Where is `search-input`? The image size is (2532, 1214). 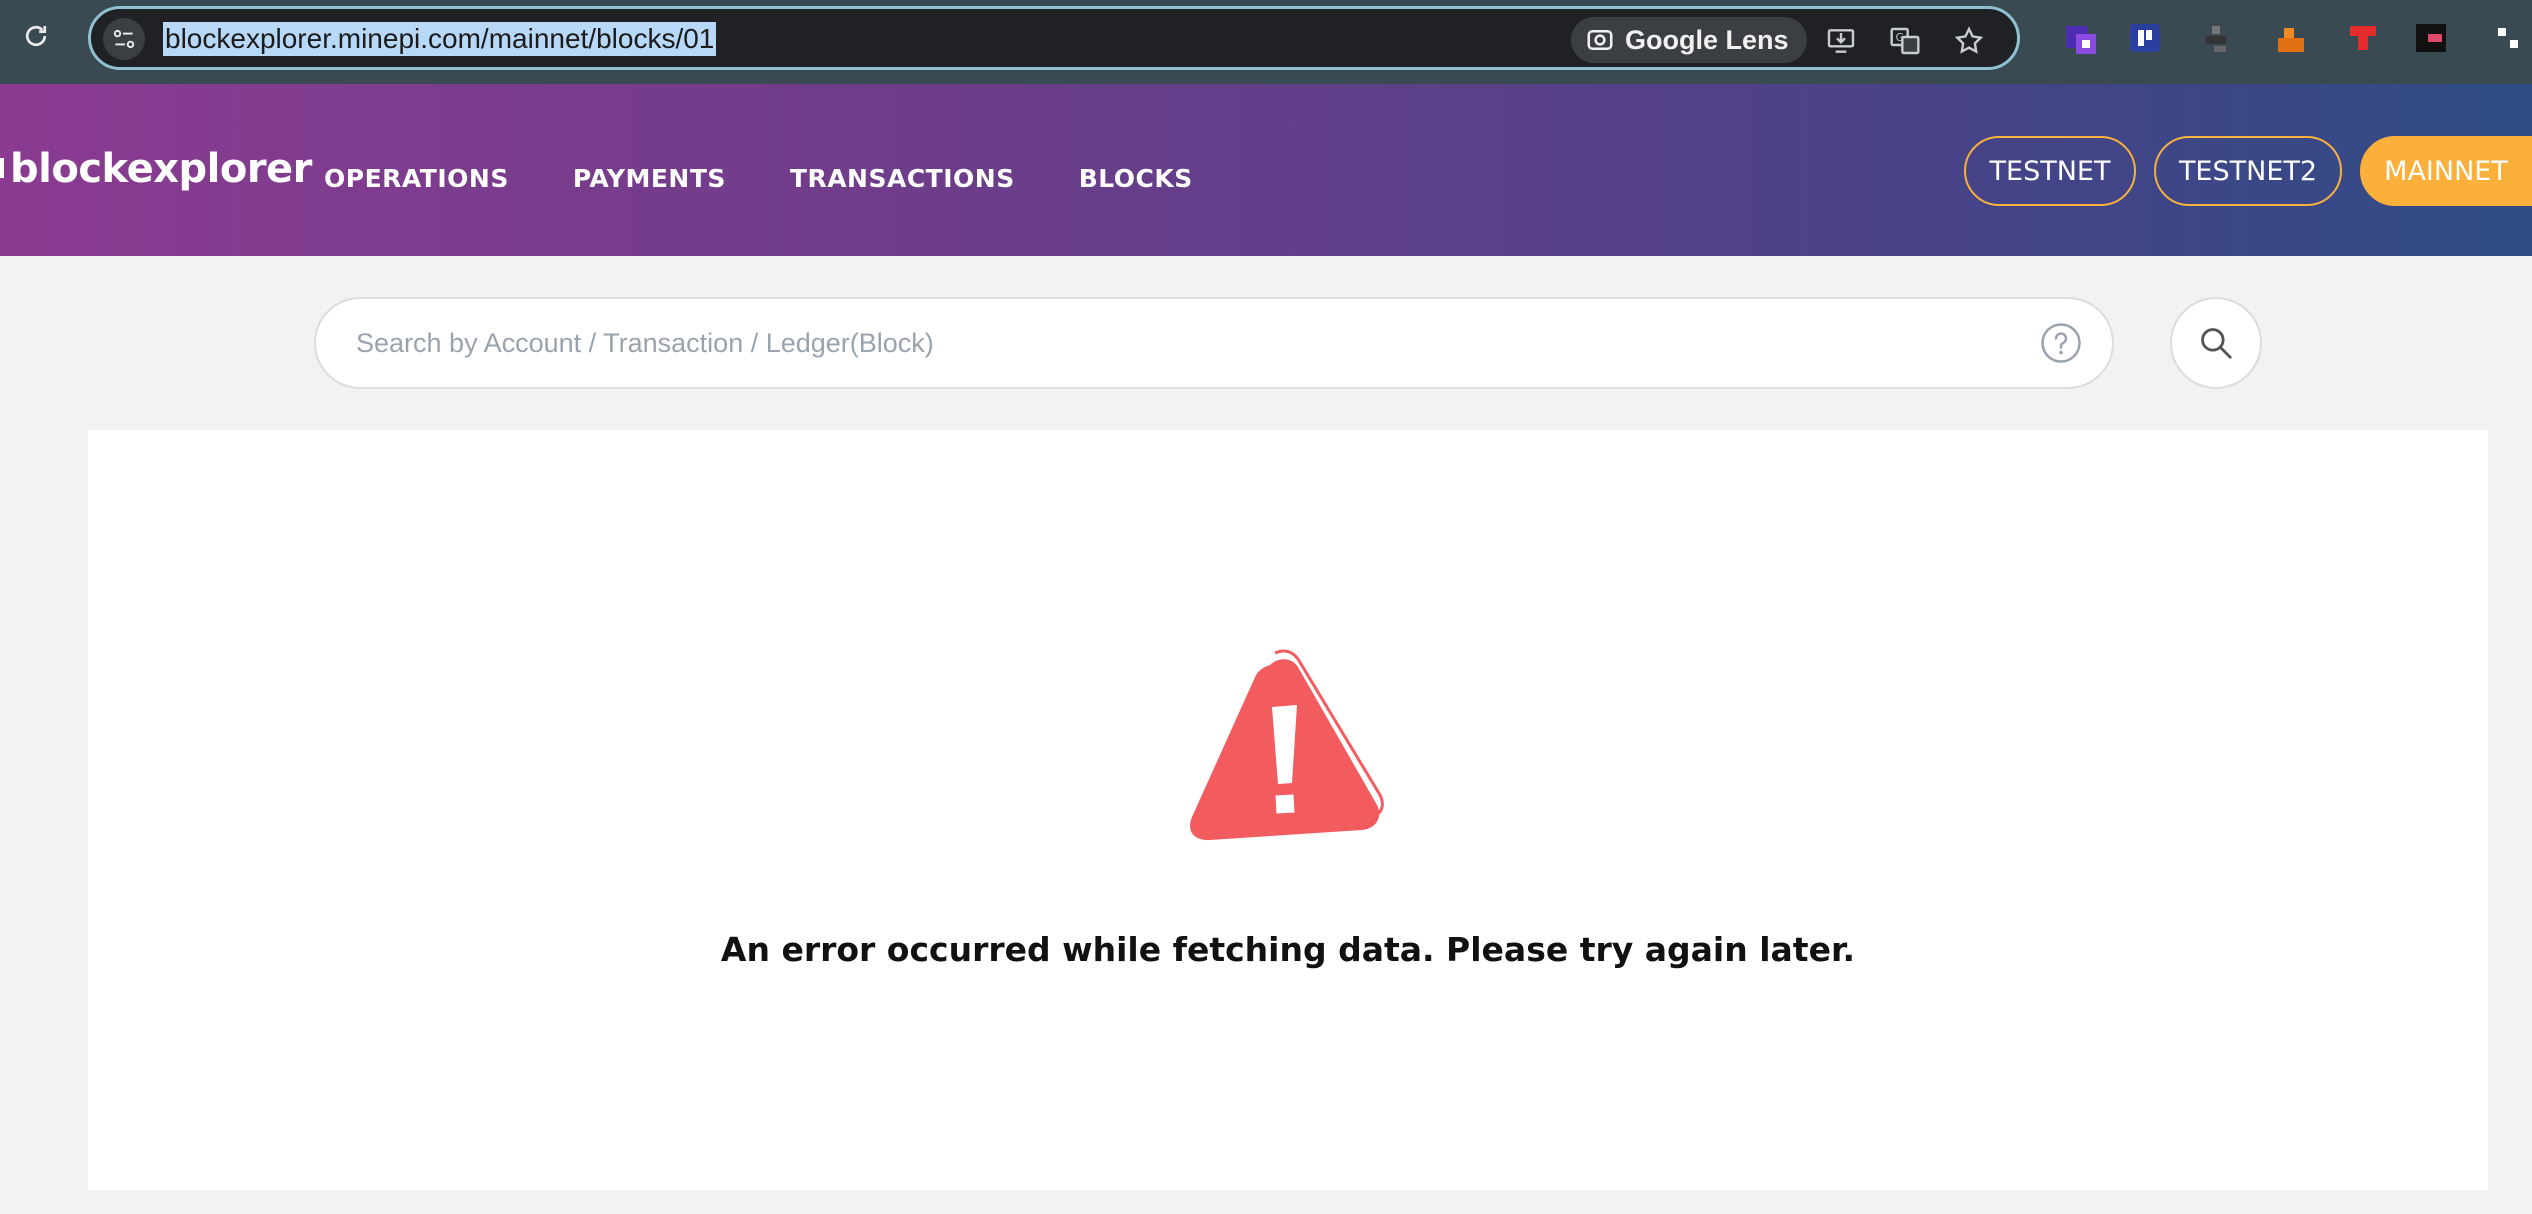 search-input is located at coordinates (1176, 343).